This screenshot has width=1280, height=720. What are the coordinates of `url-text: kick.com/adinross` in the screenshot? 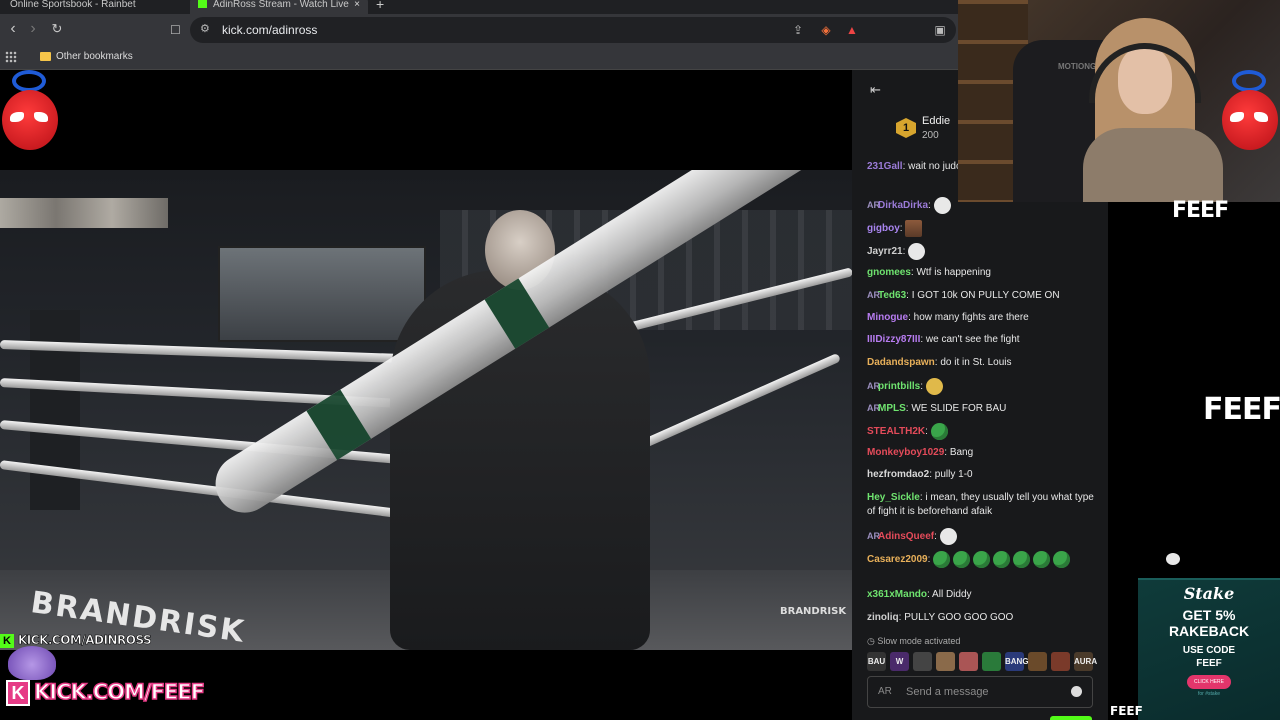 It's located at (269, 30).